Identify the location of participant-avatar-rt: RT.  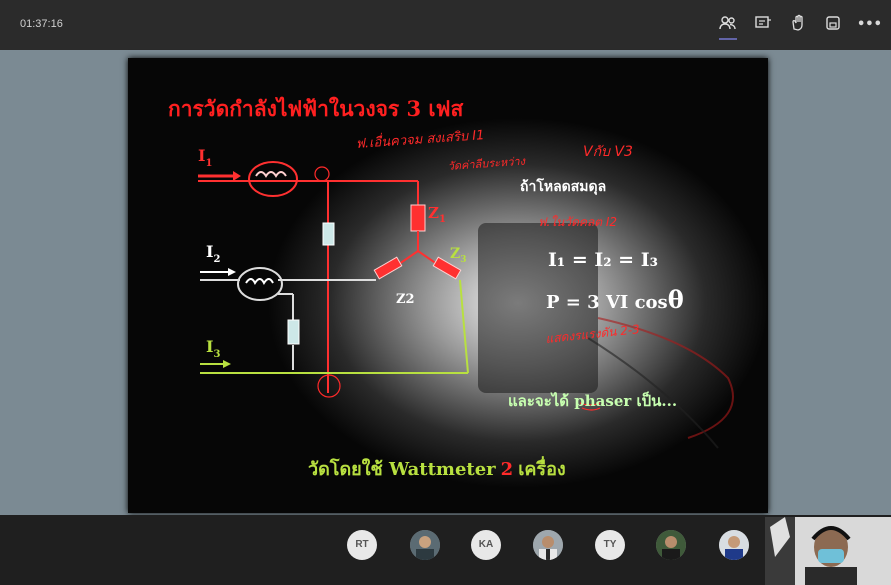
(362, 545).